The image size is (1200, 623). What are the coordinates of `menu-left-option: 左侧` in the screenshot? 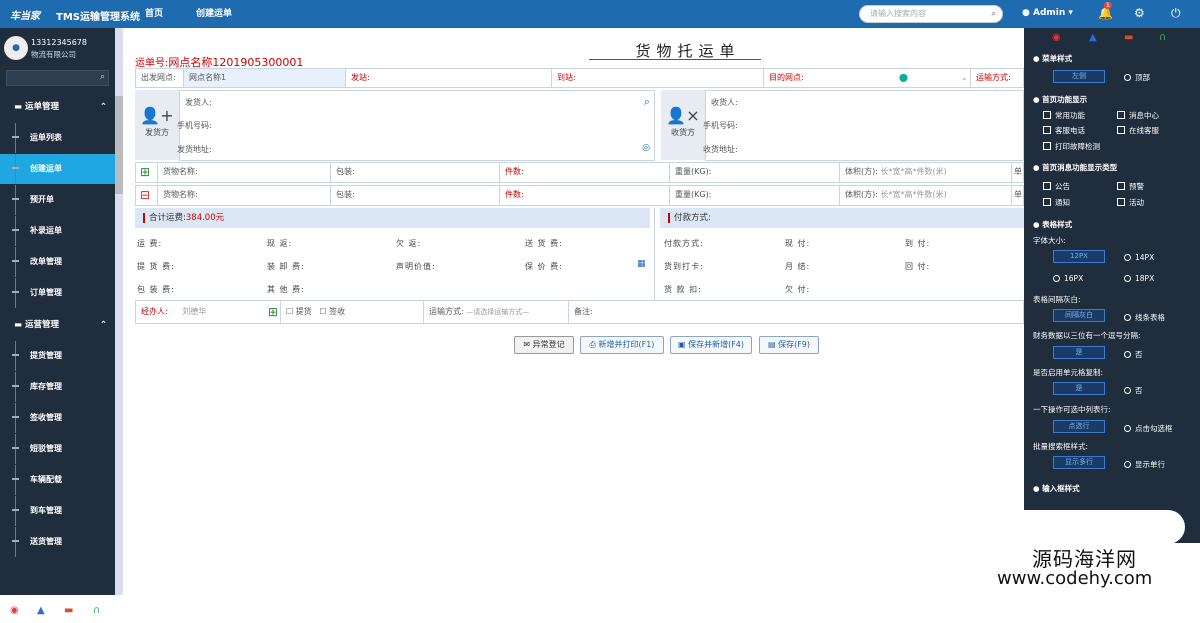 It's located at (1079, 76).